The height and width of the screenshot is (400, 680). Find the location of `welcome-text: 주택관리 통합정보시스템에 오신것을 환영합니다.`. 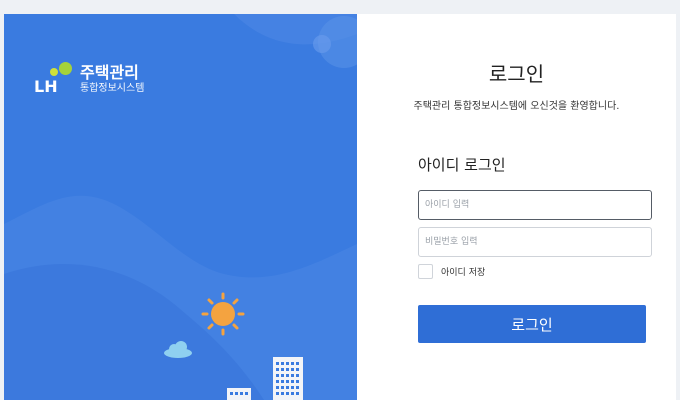

welcome-text: 주택관리 통합정보시스템에 오신것을 환영합니다. is located at coordinates (516, 106).